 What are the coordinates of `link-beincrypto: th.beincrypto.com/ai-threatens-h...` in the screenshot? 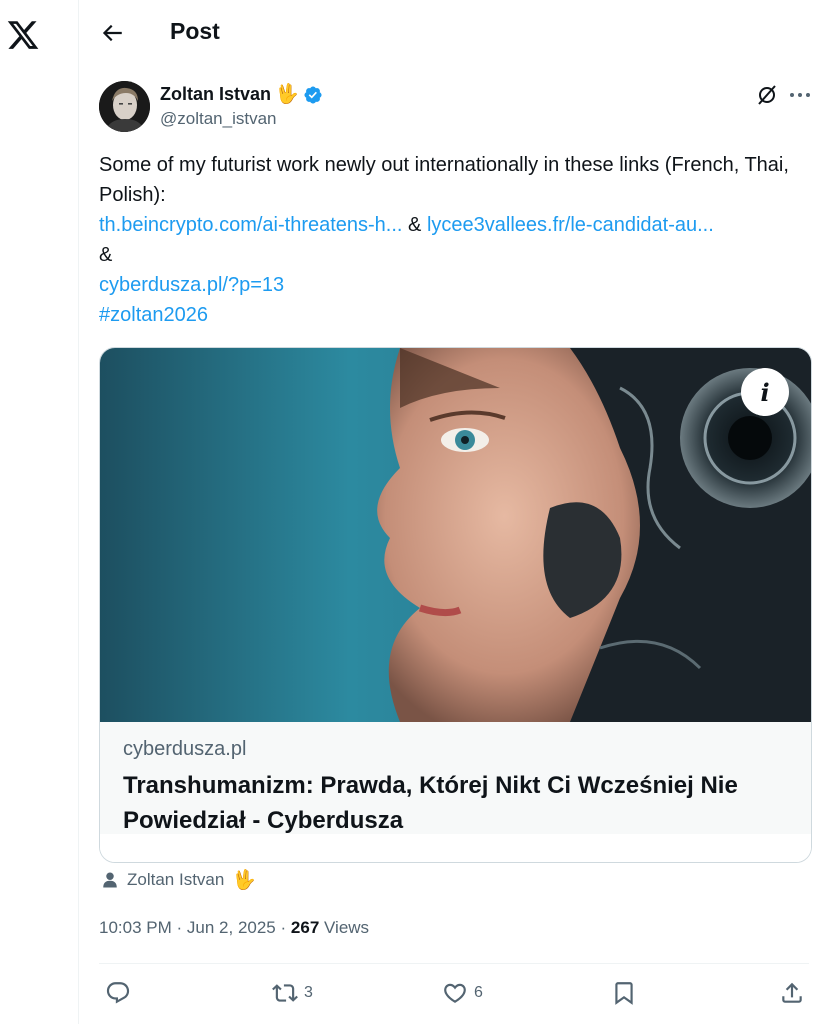 It's located at (250, 225).